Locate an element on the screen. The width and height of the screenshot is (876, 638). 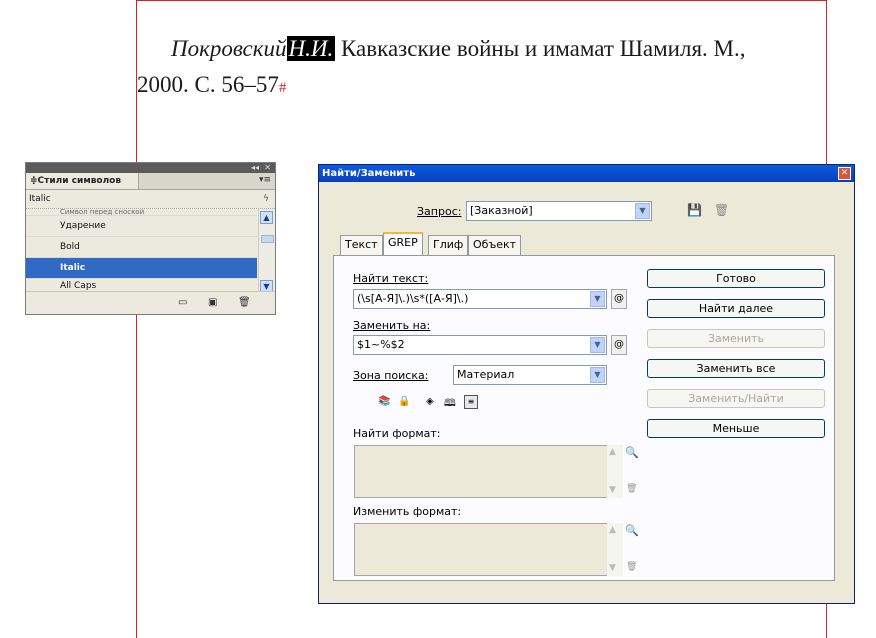
change-all-button: Заменить все is located at coordinates (736, 368).